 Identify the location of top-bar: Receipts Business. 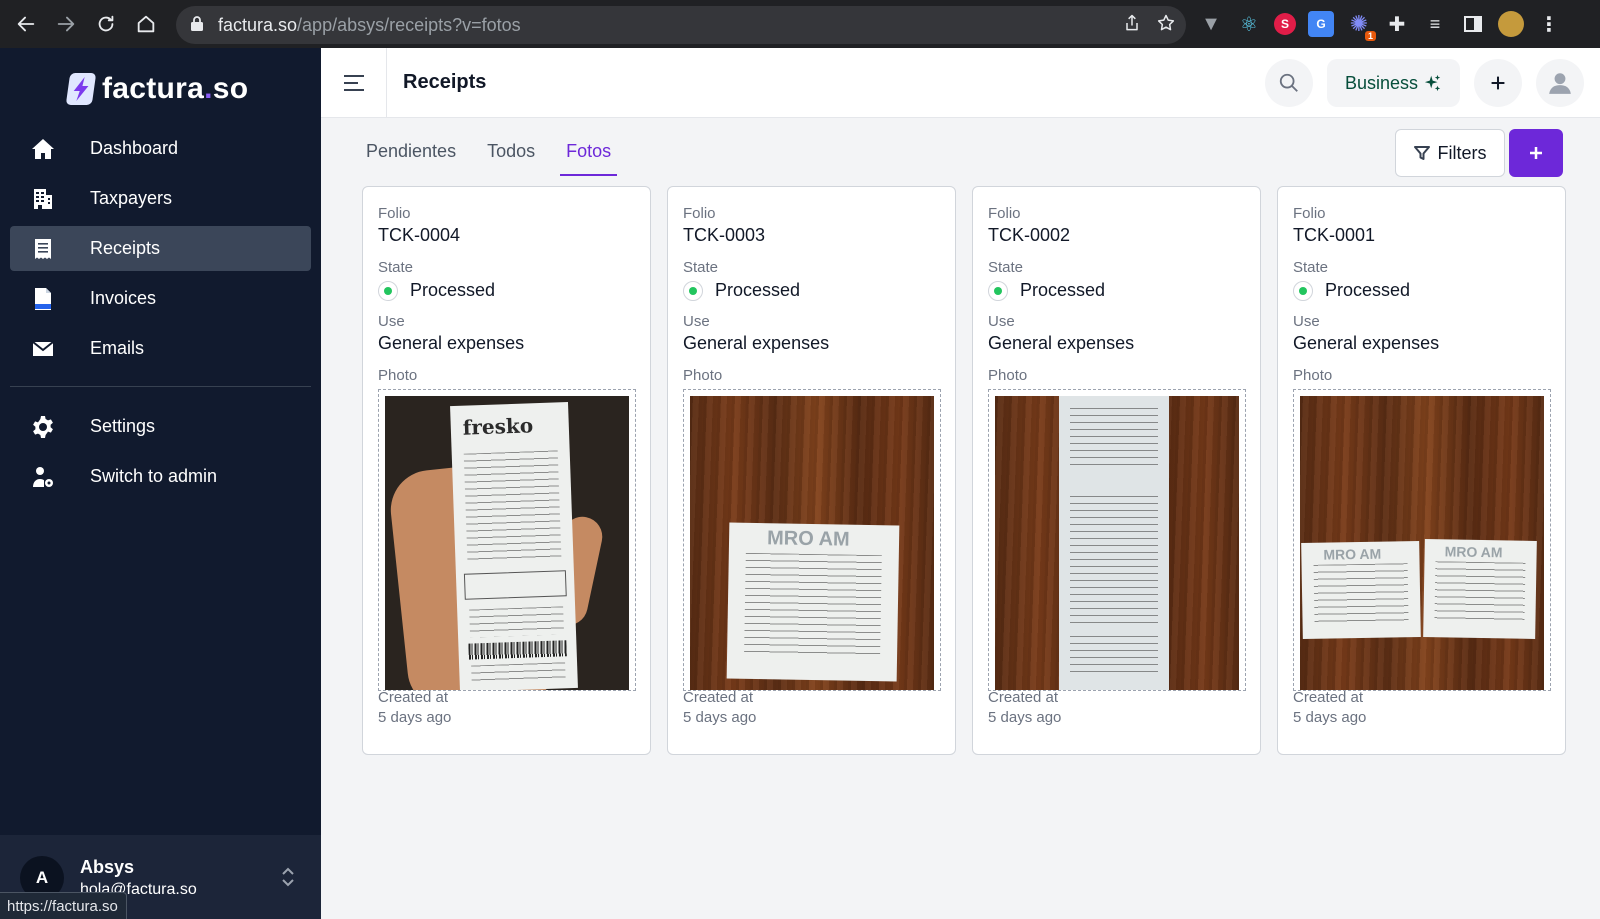
(960, 83).